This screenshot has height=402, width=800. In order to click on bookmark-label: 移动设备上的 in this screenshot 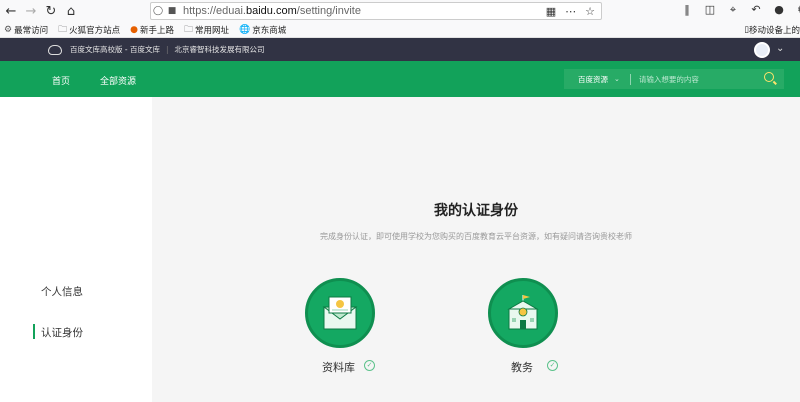, I will do `click(774, 31)`.